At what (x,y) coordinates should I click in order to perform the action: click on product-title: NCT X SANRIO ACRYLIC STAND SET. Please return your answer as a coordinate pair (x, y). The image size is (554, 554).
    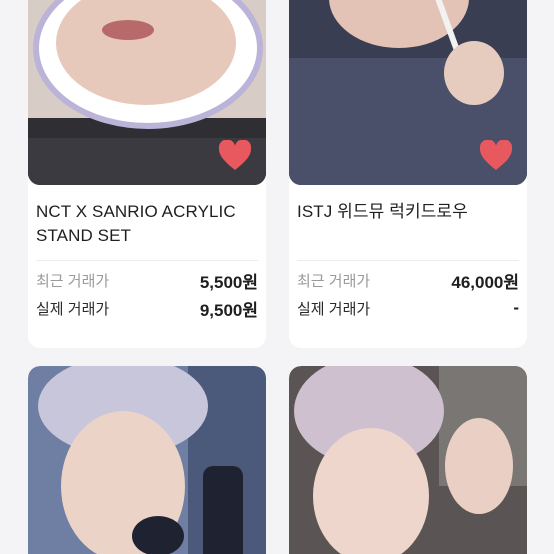
    Looking at the image, I should click on (150, 224).